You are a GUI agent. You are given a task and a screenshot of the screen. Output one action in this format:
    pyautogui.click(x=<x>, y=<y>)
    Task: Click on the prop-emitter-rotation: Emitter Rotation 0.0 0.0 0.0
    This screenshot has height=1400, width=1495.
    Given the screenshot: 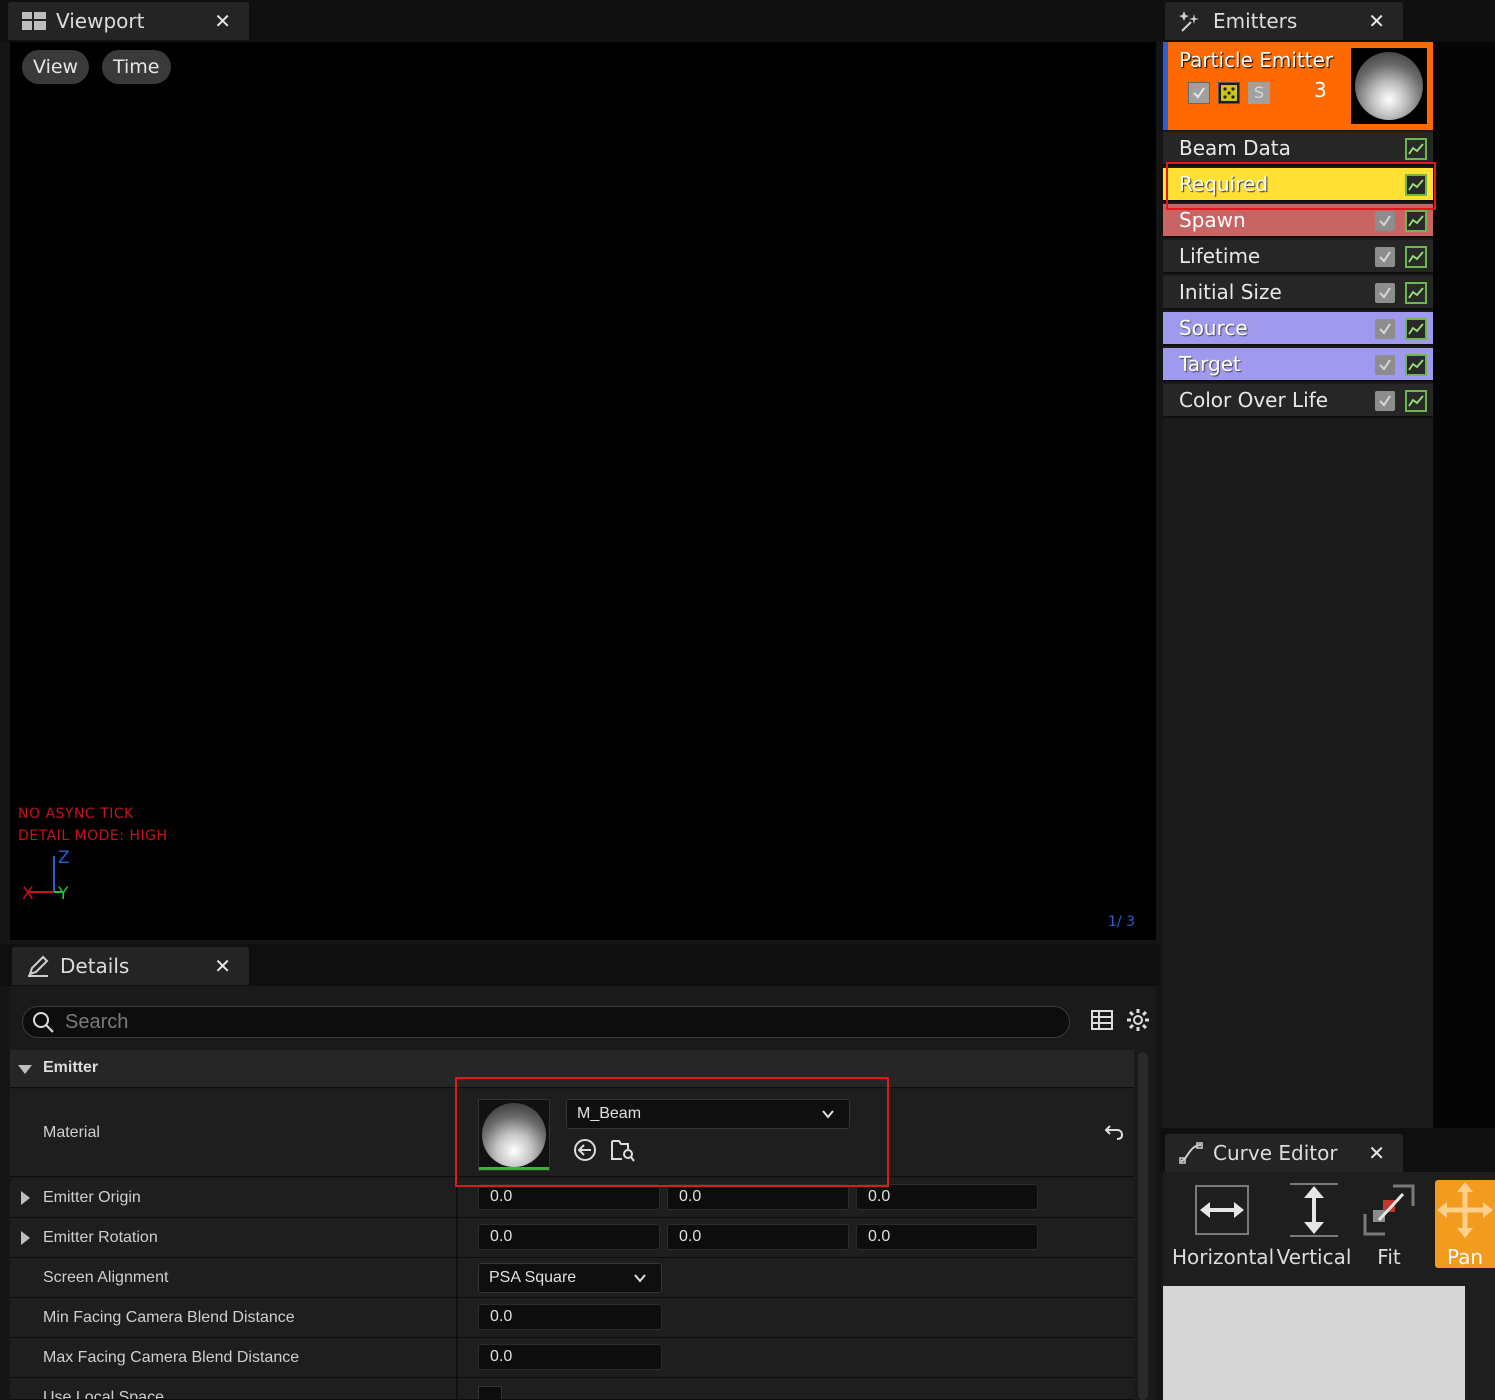 What is the action you would take?
    pyautogui.click(x=572, y=1238)
    